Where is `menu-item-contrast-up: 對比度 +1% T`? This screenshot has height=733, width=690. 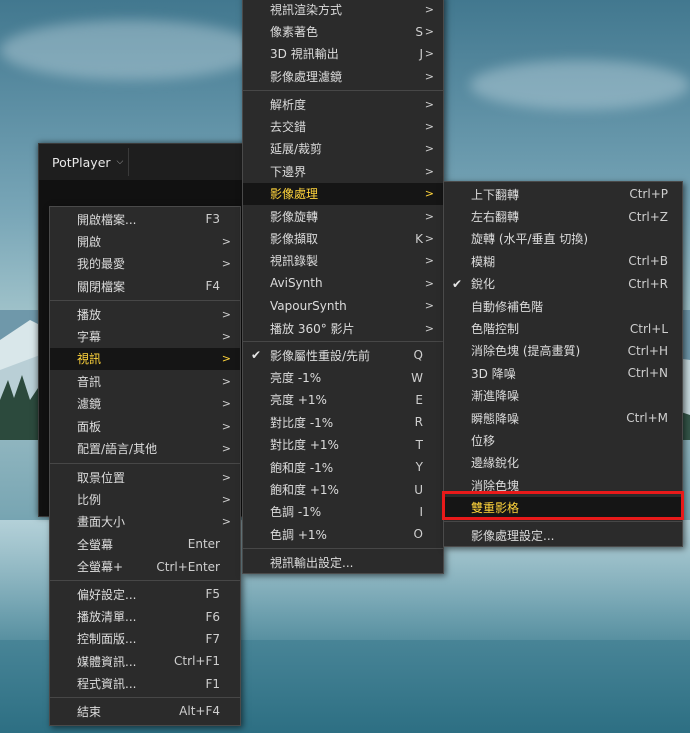 menu-item-contrast-up: 對比度 +1% T is located at coordinates (343, 445).